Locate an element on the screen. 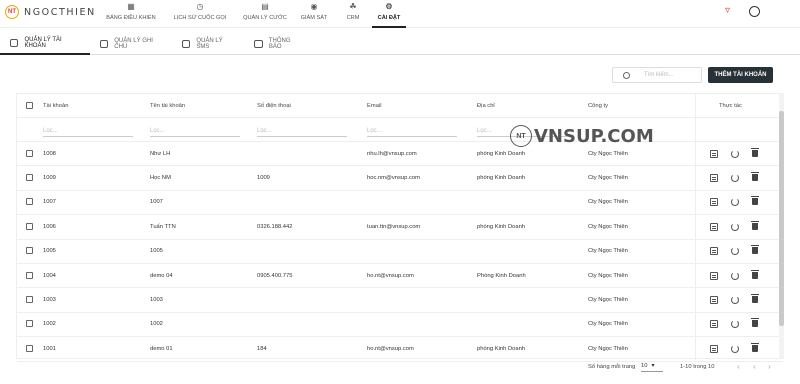 This screenshot has height=384, width=800. column-header: Số điện thoại is located at coordinates (274, 105).